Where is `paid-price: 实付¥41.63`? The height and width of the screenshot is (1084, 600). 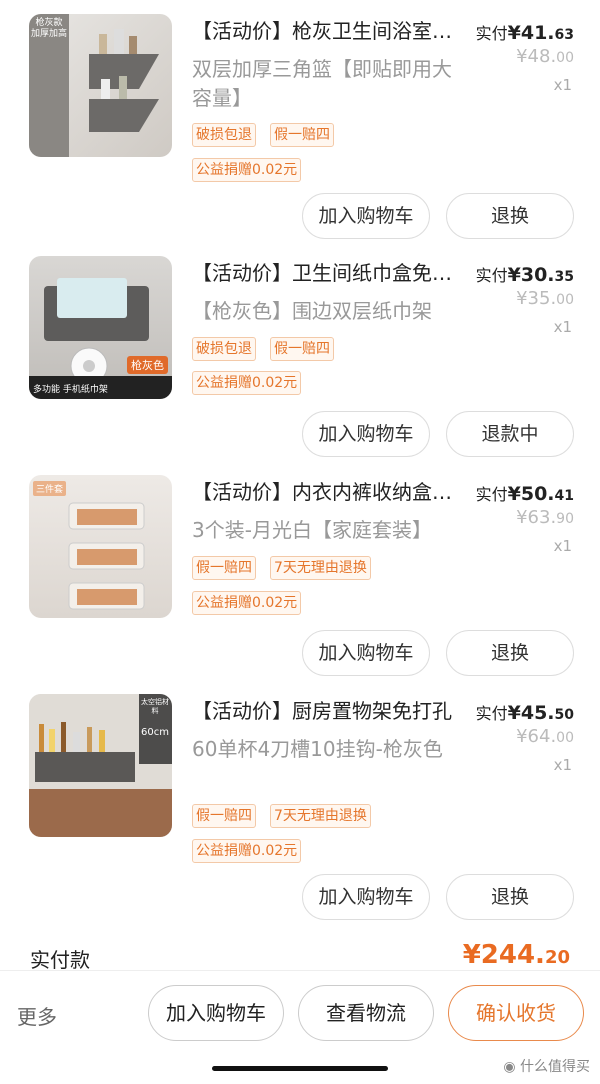 paid-price: 实付¥41.63 is located at coordinates (525, 32).